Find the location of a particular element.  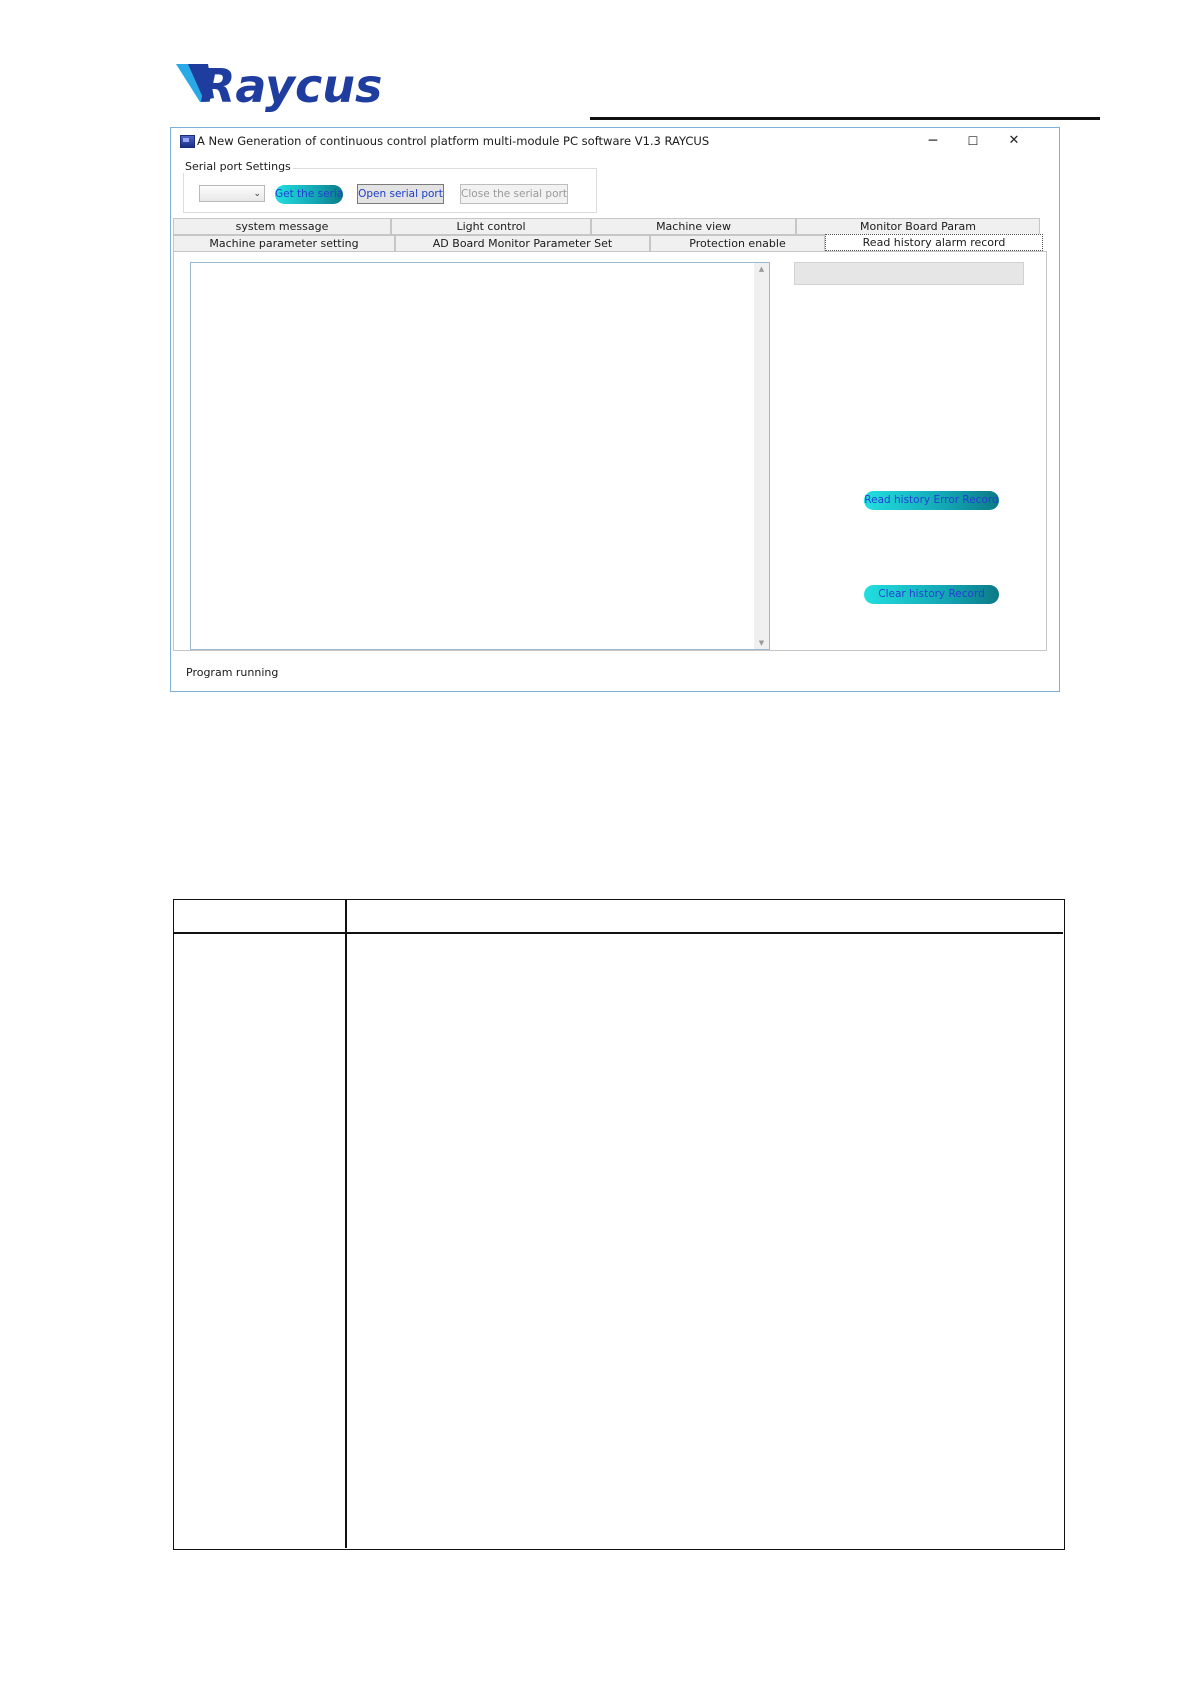

serial-port-legend: Serial port Settings is located at coordinates (238, 166).